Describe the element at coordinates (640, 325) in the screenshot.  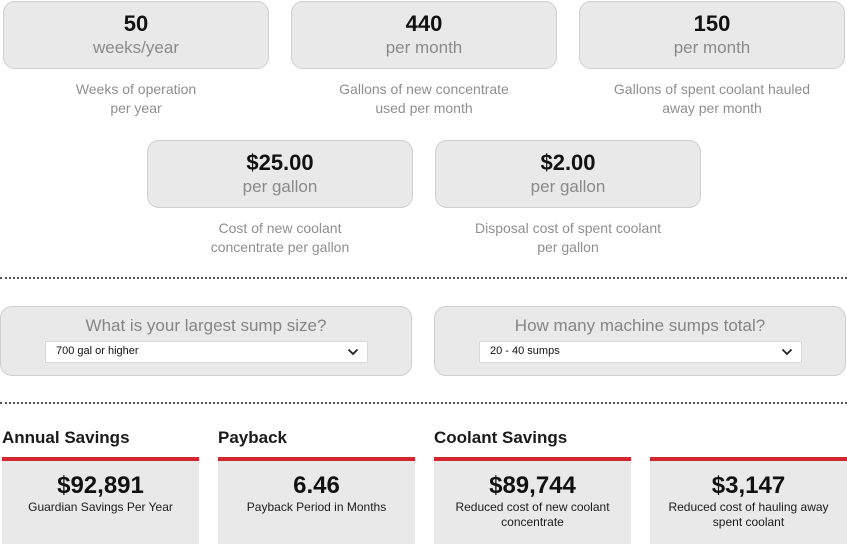
I see `sump-count-question: How many machine sumps total?` at that location.